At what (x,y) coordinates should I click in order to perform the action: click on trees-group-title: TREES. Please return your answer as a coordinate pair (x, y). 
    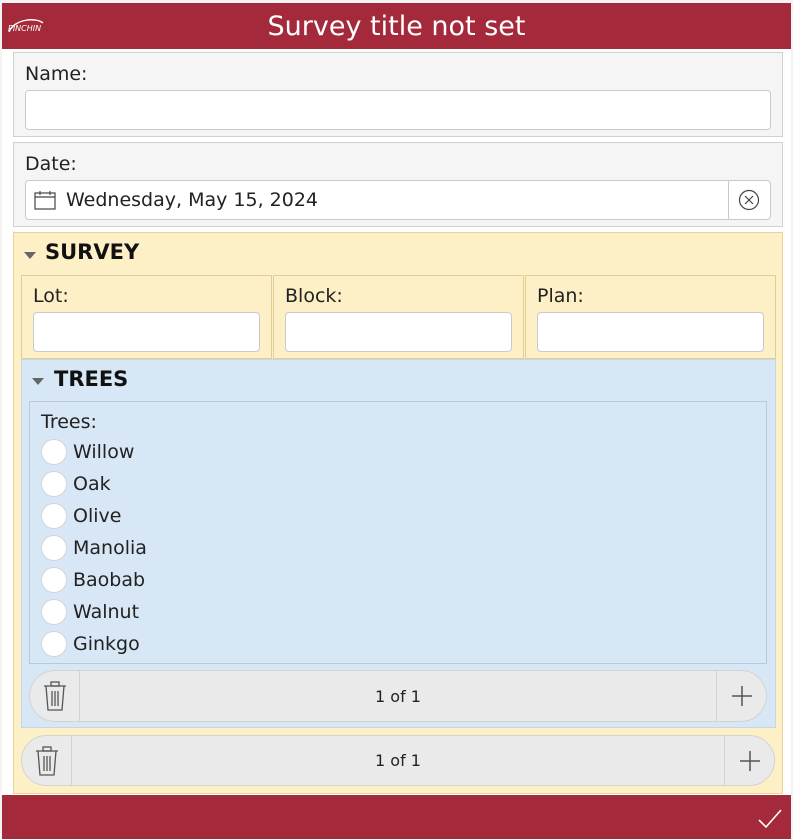
    Looking at the image, I should click on (91, 379).